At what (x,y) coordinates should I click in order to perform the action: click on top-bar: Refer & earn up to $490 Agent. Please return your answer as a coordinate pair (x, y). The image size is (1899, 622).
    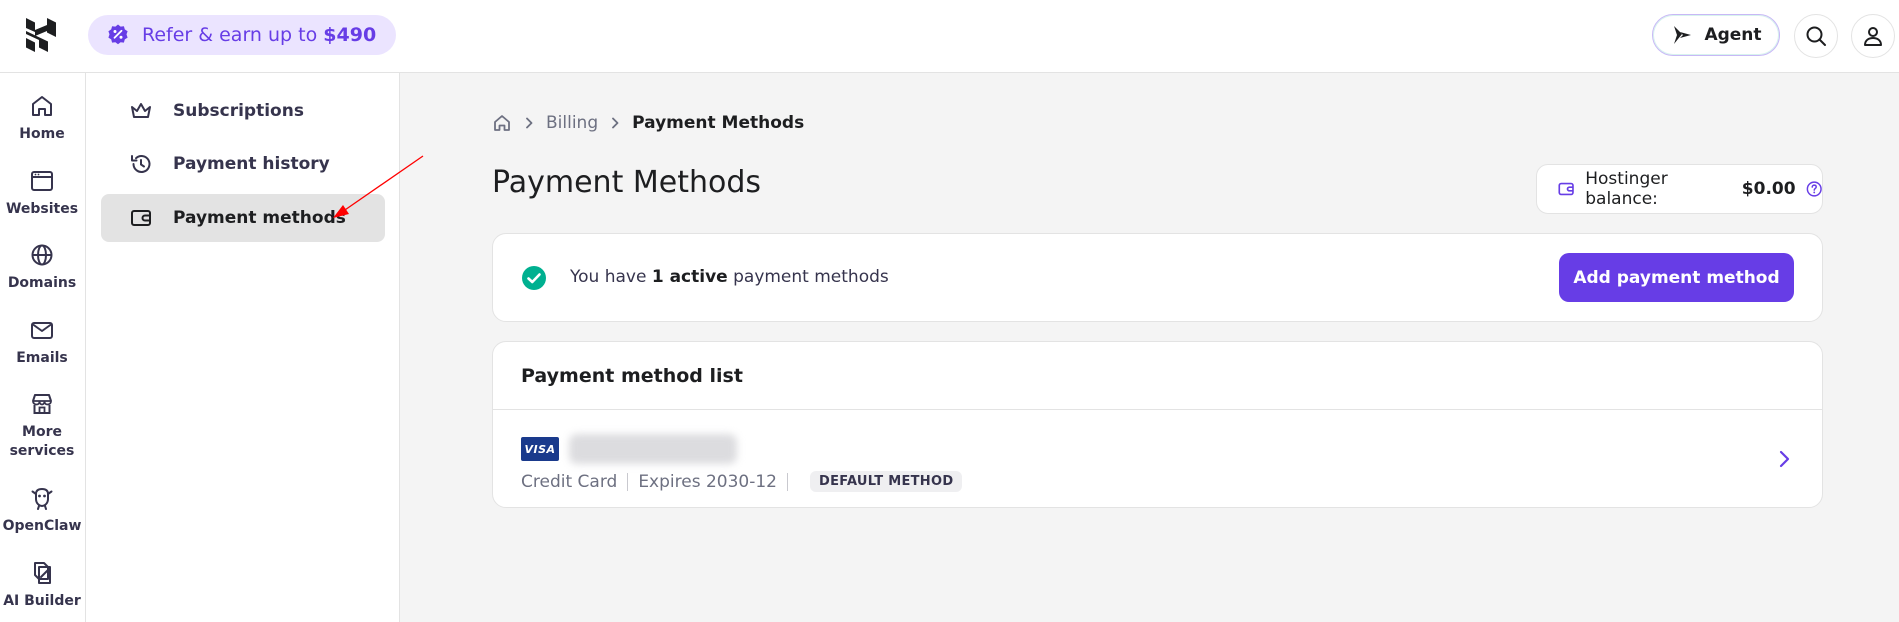
    Looking at the image, I should click on (949, 36).